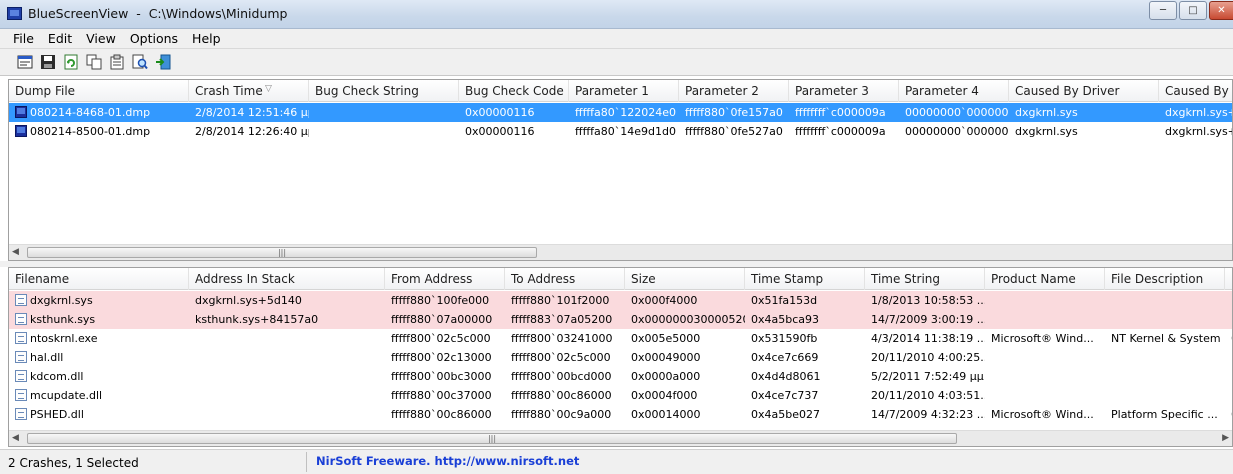 Image resolution: width=1233 pixels, height=474 pixels. Describe the element at coordinates (441, 376) in the screenshot. I see `cell-text: fffff800`00bc3000` at that location.